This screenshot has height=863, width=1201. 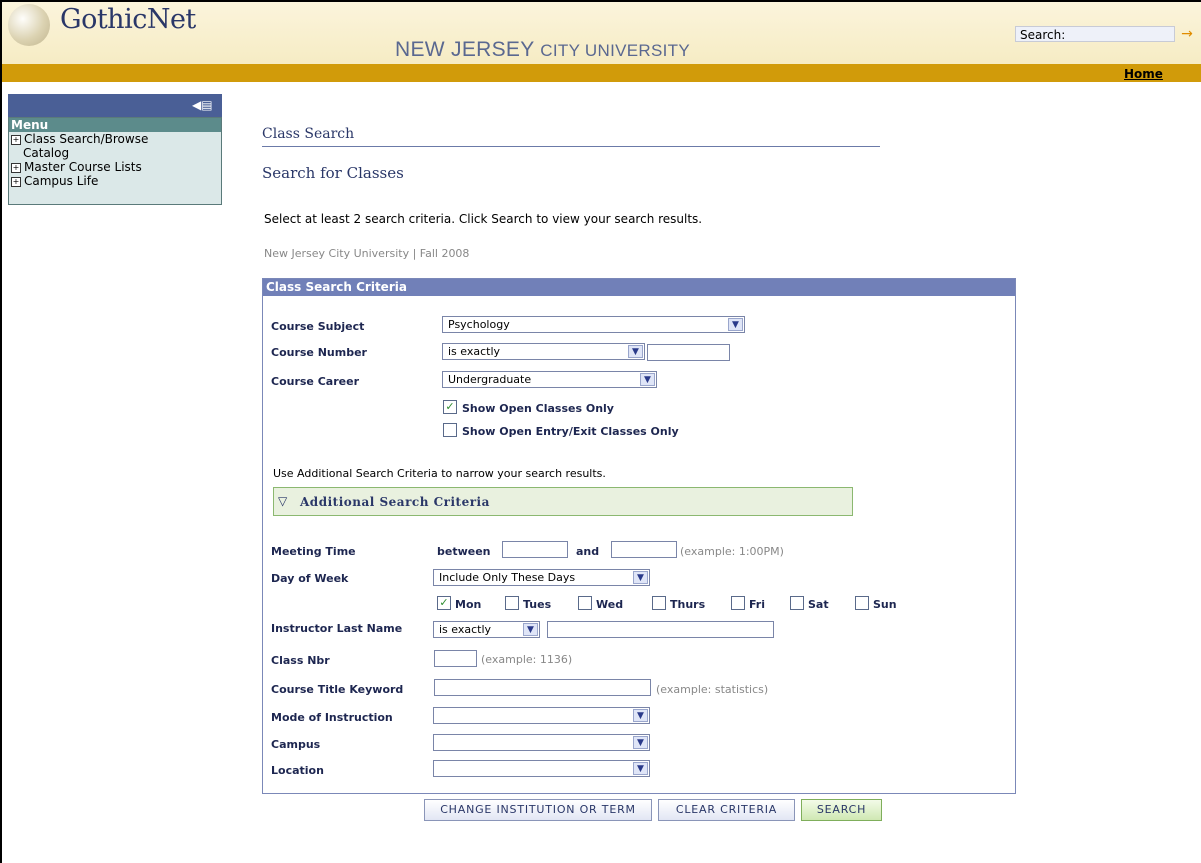 I want to click on campus-label: Campus, so click(x=296, y=744).